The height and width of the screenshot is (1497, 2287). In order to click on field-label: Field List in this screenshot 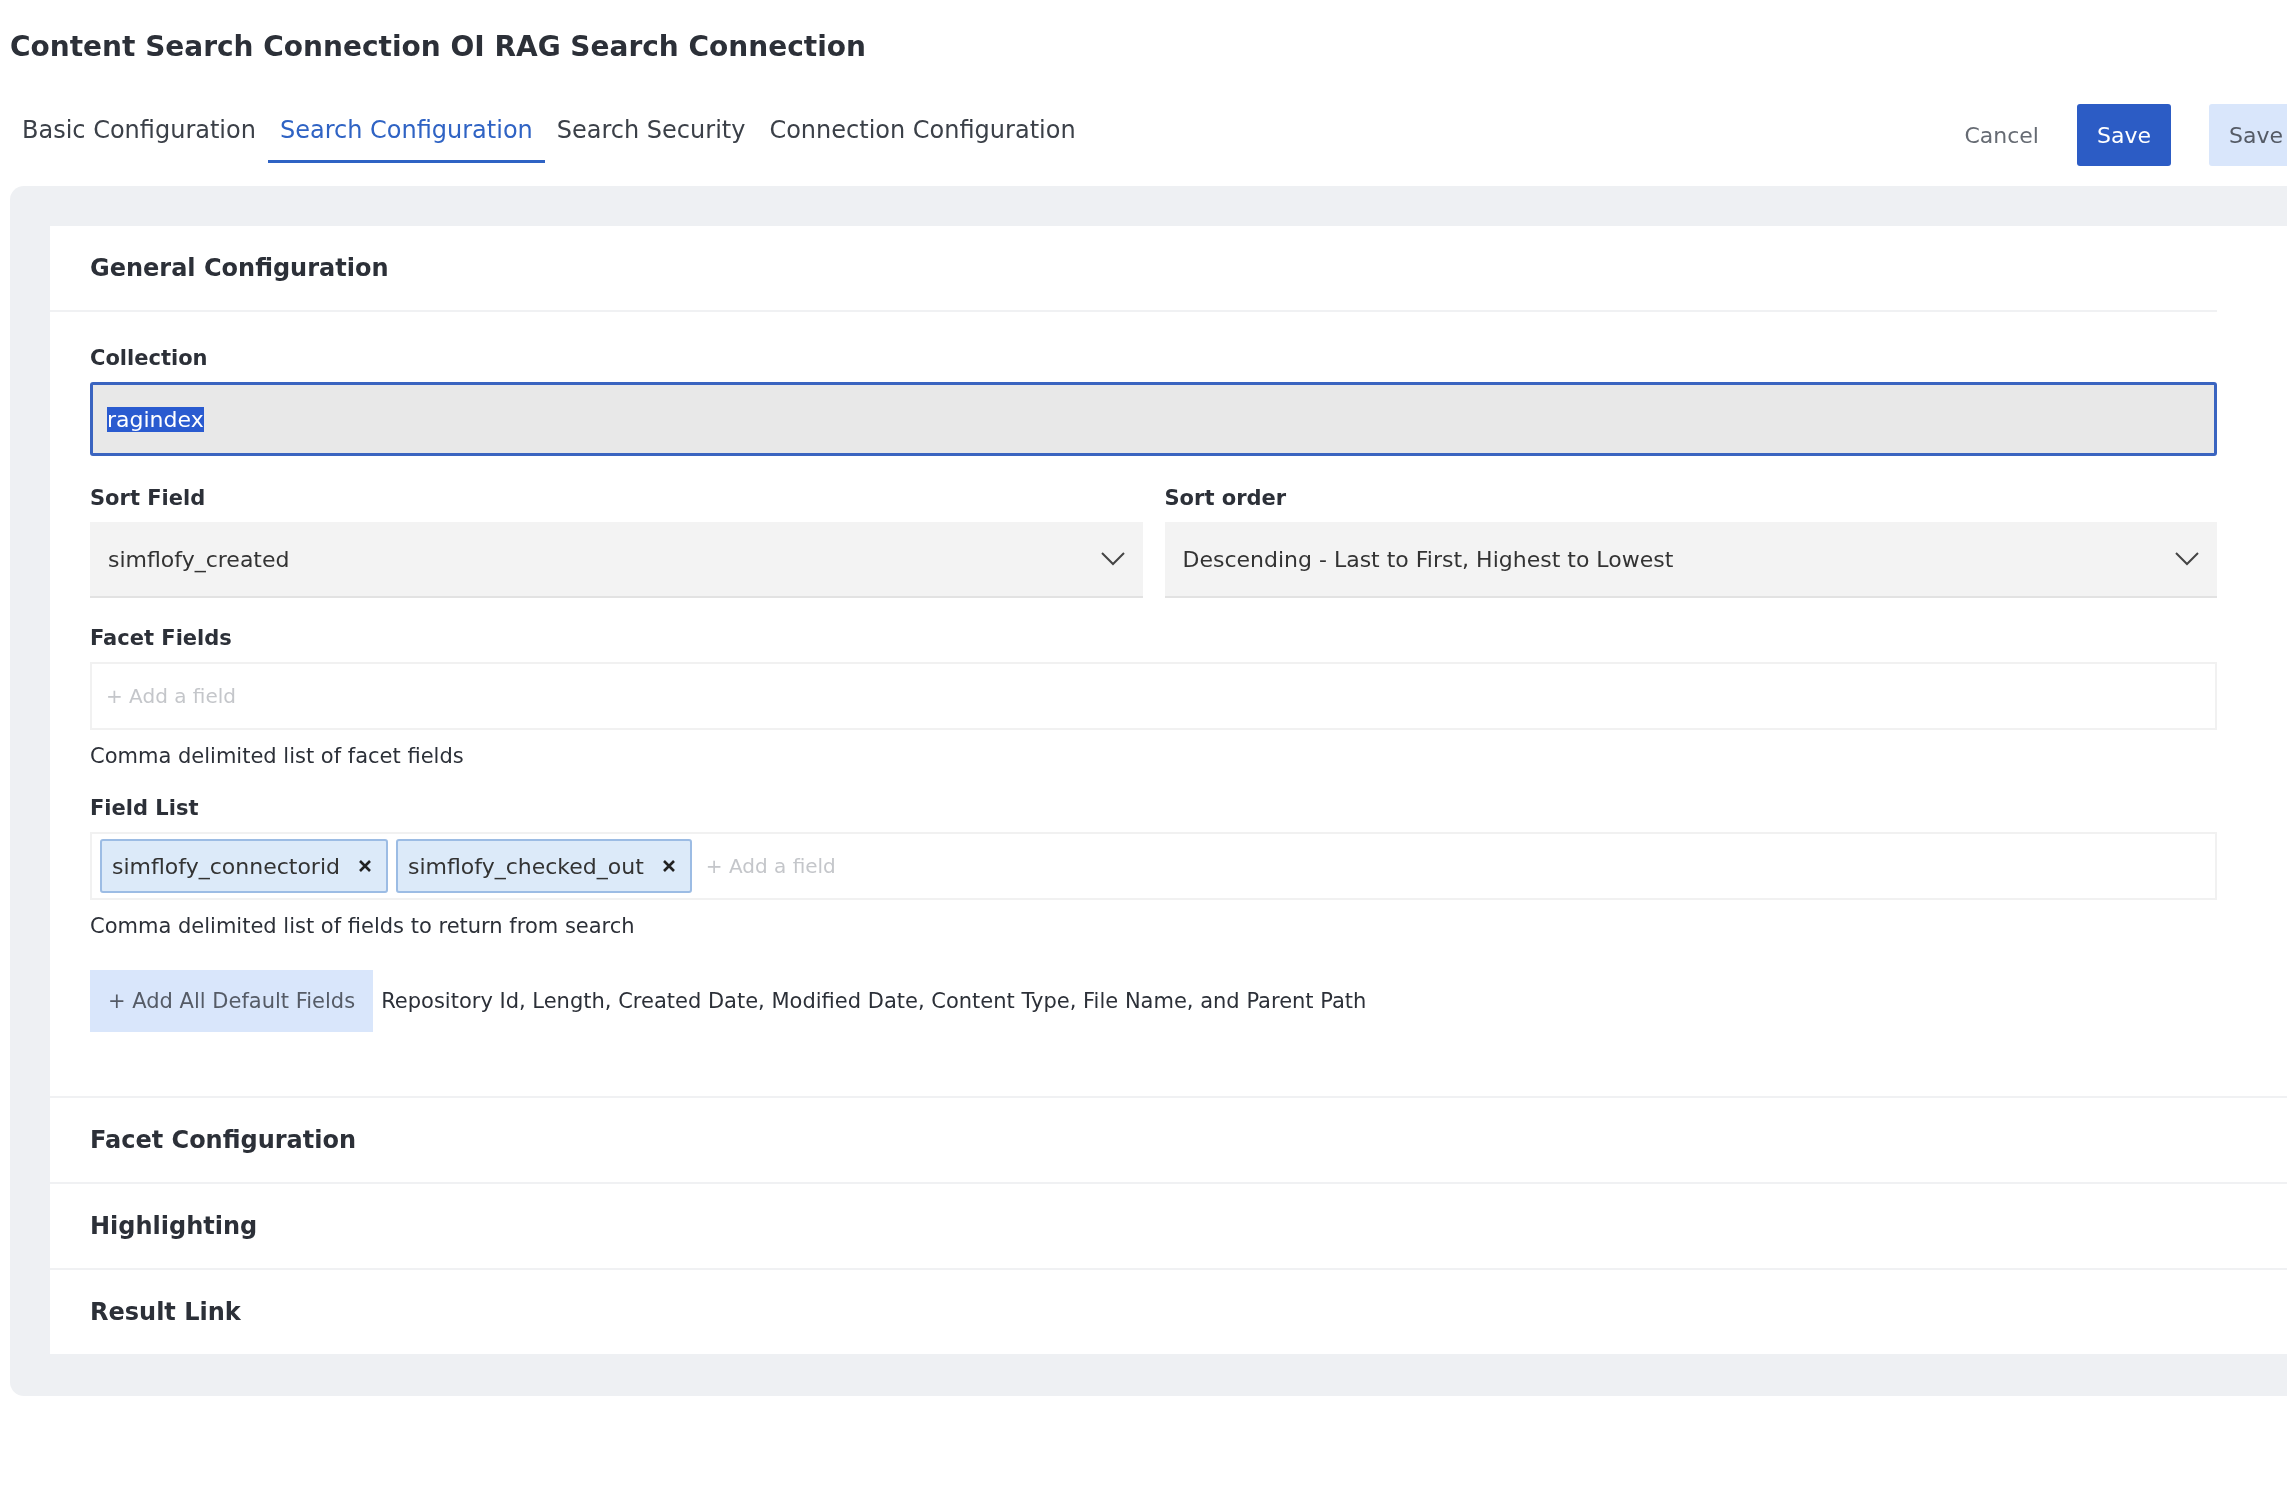, I will do `click(145, 808)`.